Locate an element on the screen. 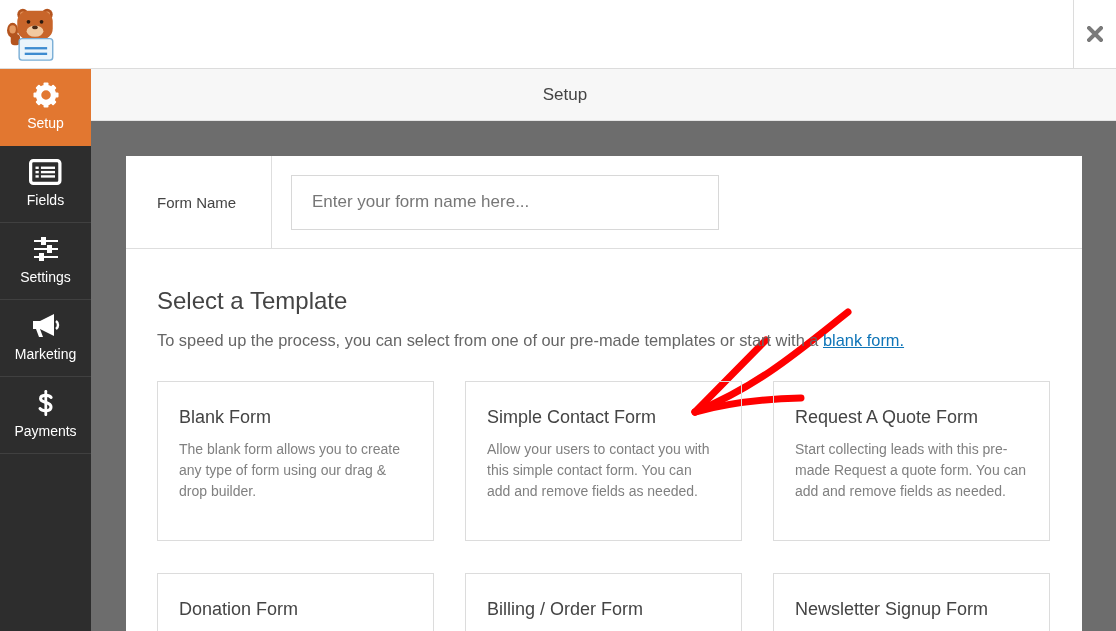  section-heading: Select a Template is located at coordinates (253, 301).